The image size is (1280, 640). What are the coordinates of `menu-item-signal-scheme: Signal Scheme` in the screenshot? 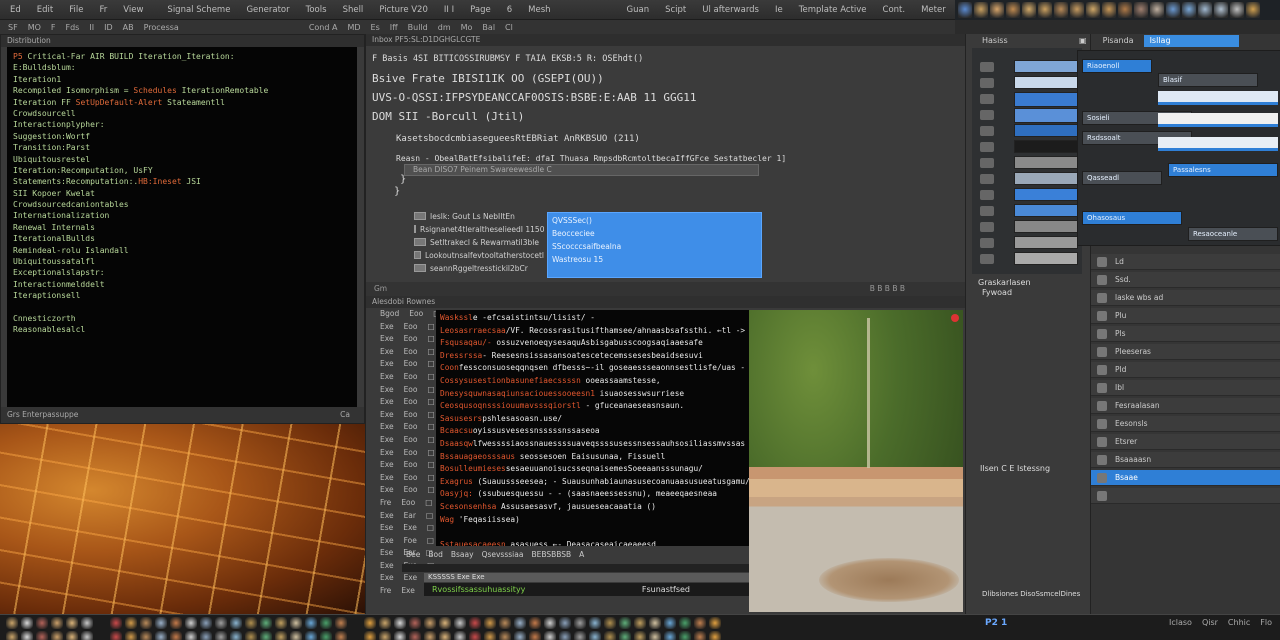 It's located at (198, 10).